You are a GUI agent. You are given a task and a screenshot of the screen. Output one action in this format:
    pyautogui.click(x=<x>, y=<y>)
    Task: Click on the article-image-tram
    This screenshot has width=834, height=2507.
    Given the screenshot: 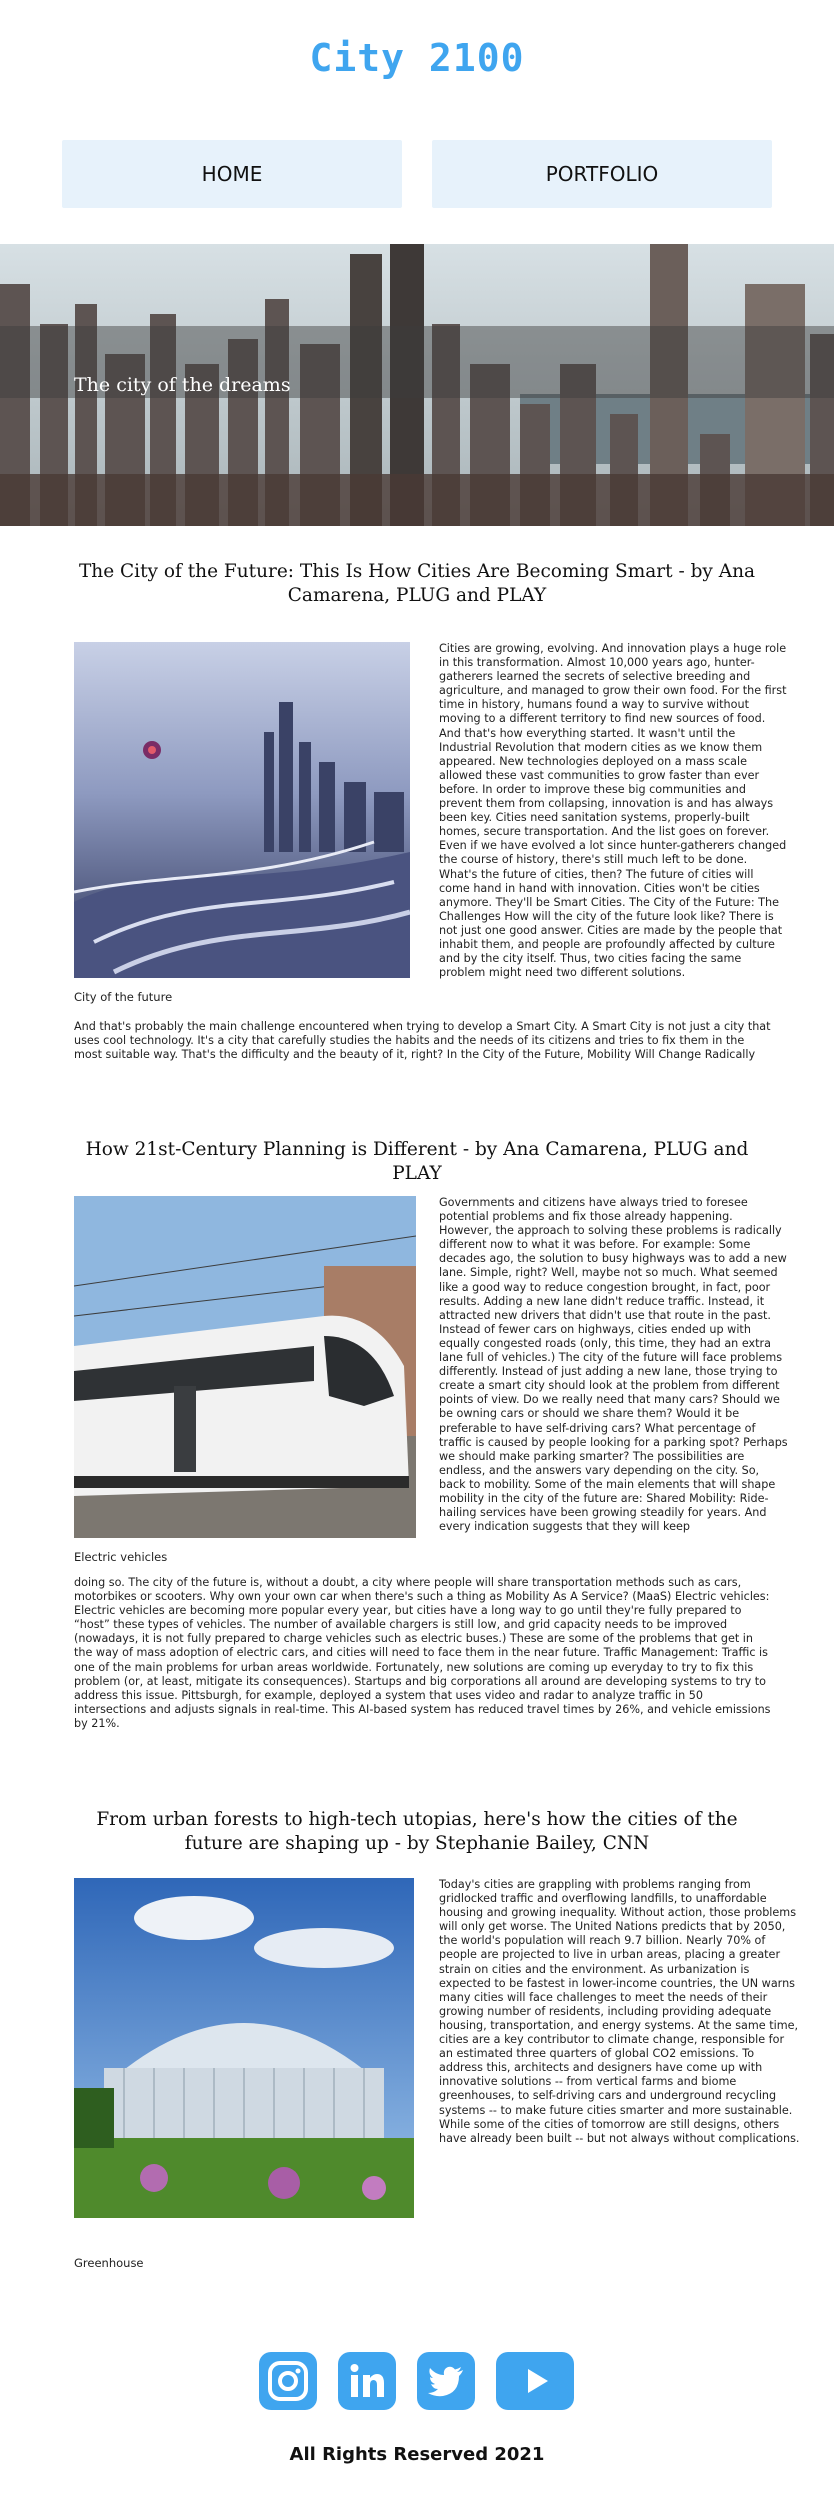 What is the action you would take?
    pyautogui.click(x=245, y=1367)
    